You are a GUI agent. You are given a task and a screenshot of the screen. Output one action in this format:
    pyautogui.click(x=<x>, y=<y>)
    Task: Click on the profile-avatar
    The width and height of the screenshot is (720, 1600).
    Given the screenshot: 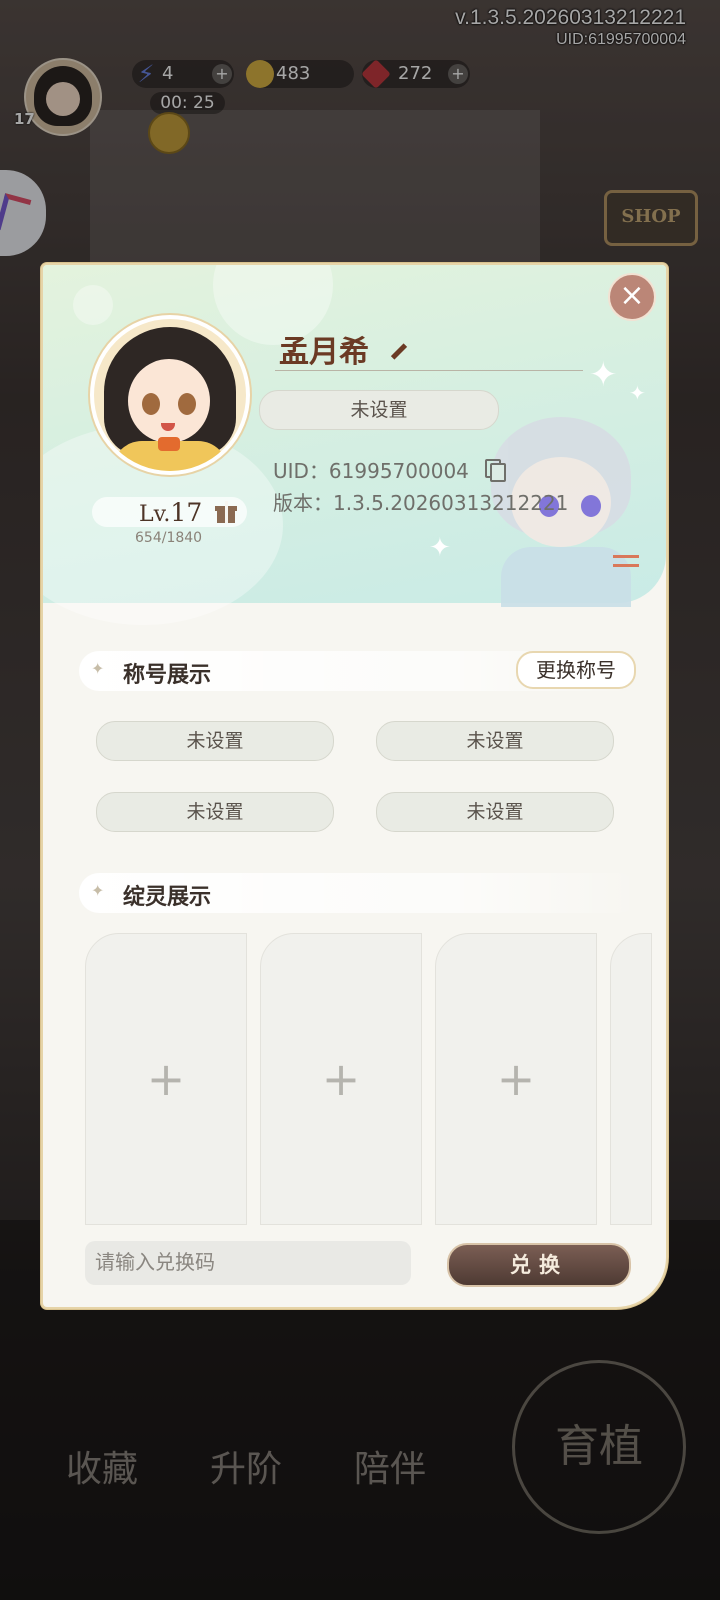 What is the action you would take?
    pyautogui.click(x=170, y=395)
    